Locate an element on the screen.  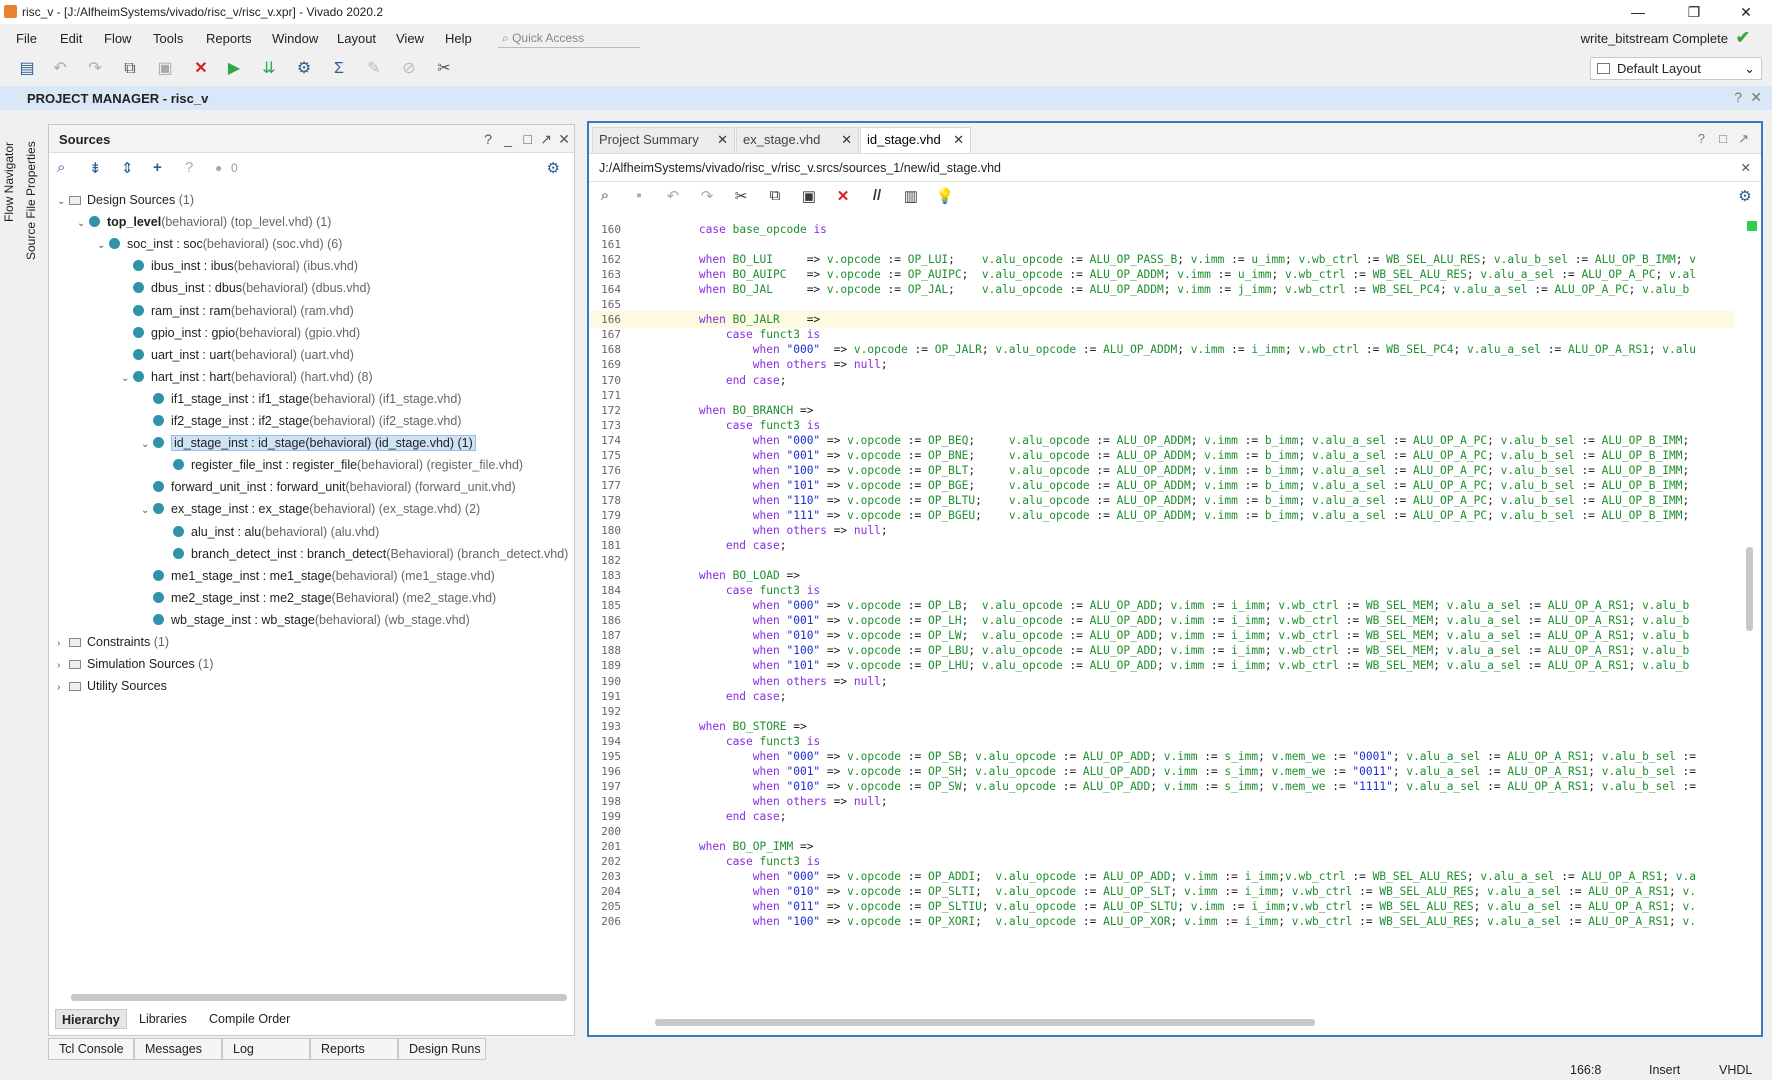
tab-tcl-console: Tcl Console is located at coordinates (91, 1049).